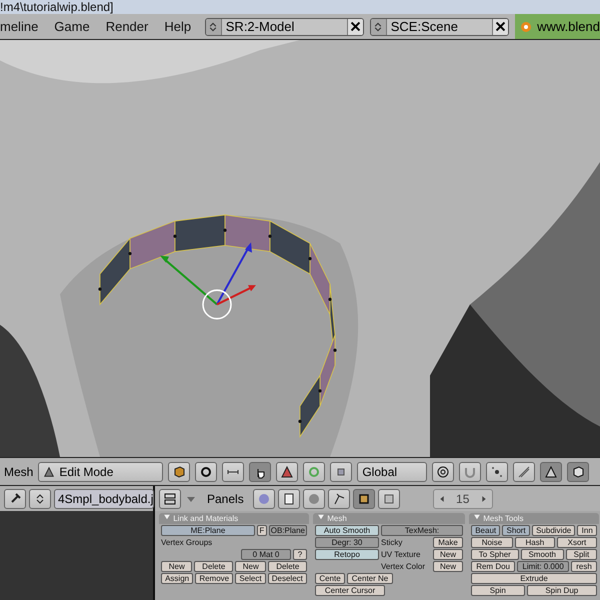 This screenshot has width=600, height=600. I want to click on window-icon, so click(170, 499).